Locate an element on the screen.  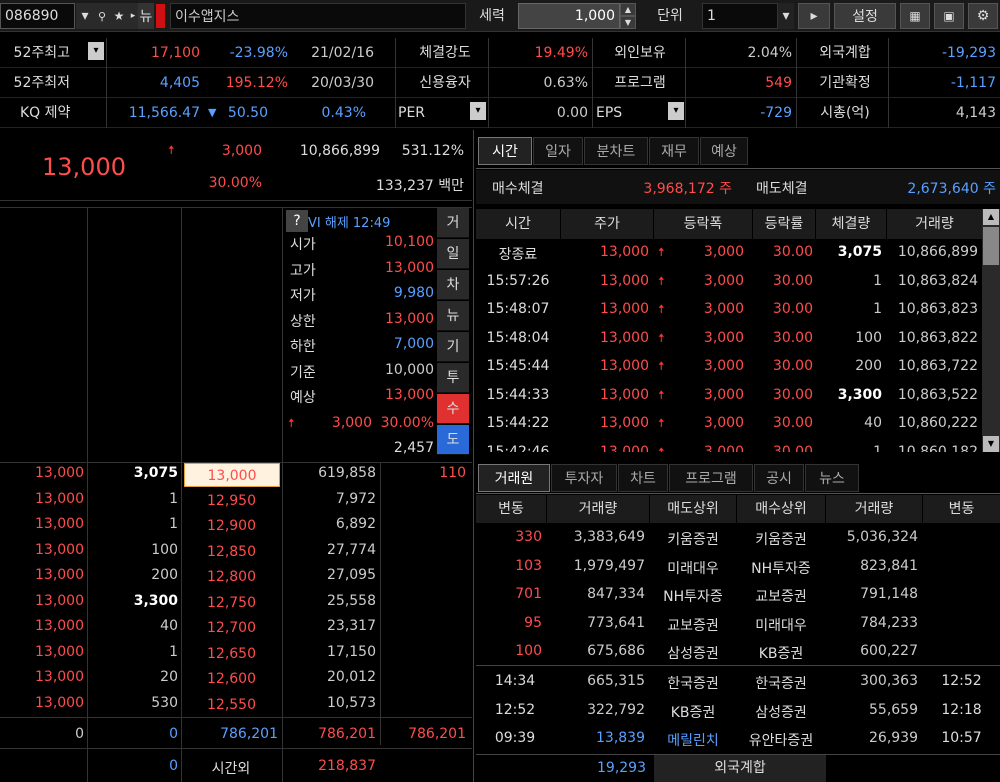
broker-change: 100 is located at coordinates (528, 651).